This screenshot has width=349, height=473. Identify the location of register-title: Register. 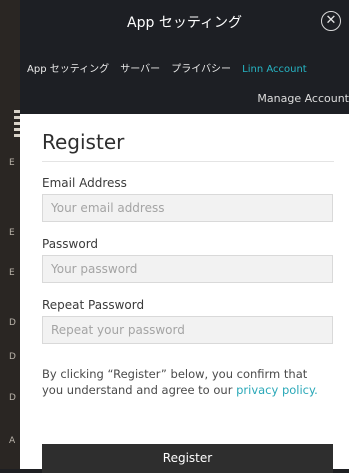
(83, 142).